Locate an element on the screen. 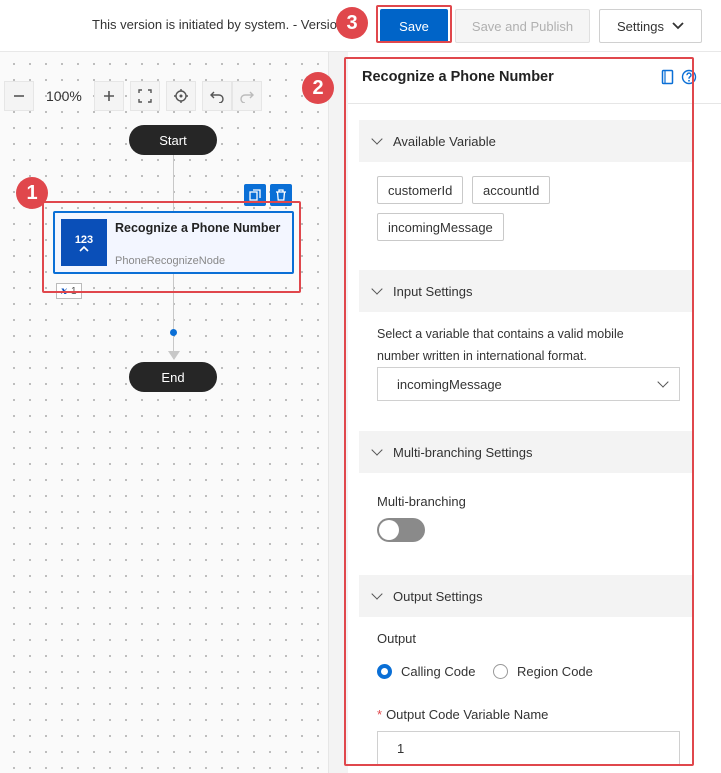 This screenshot has height=773, width=721. start-node: Start is located at coordinates (173, 140).